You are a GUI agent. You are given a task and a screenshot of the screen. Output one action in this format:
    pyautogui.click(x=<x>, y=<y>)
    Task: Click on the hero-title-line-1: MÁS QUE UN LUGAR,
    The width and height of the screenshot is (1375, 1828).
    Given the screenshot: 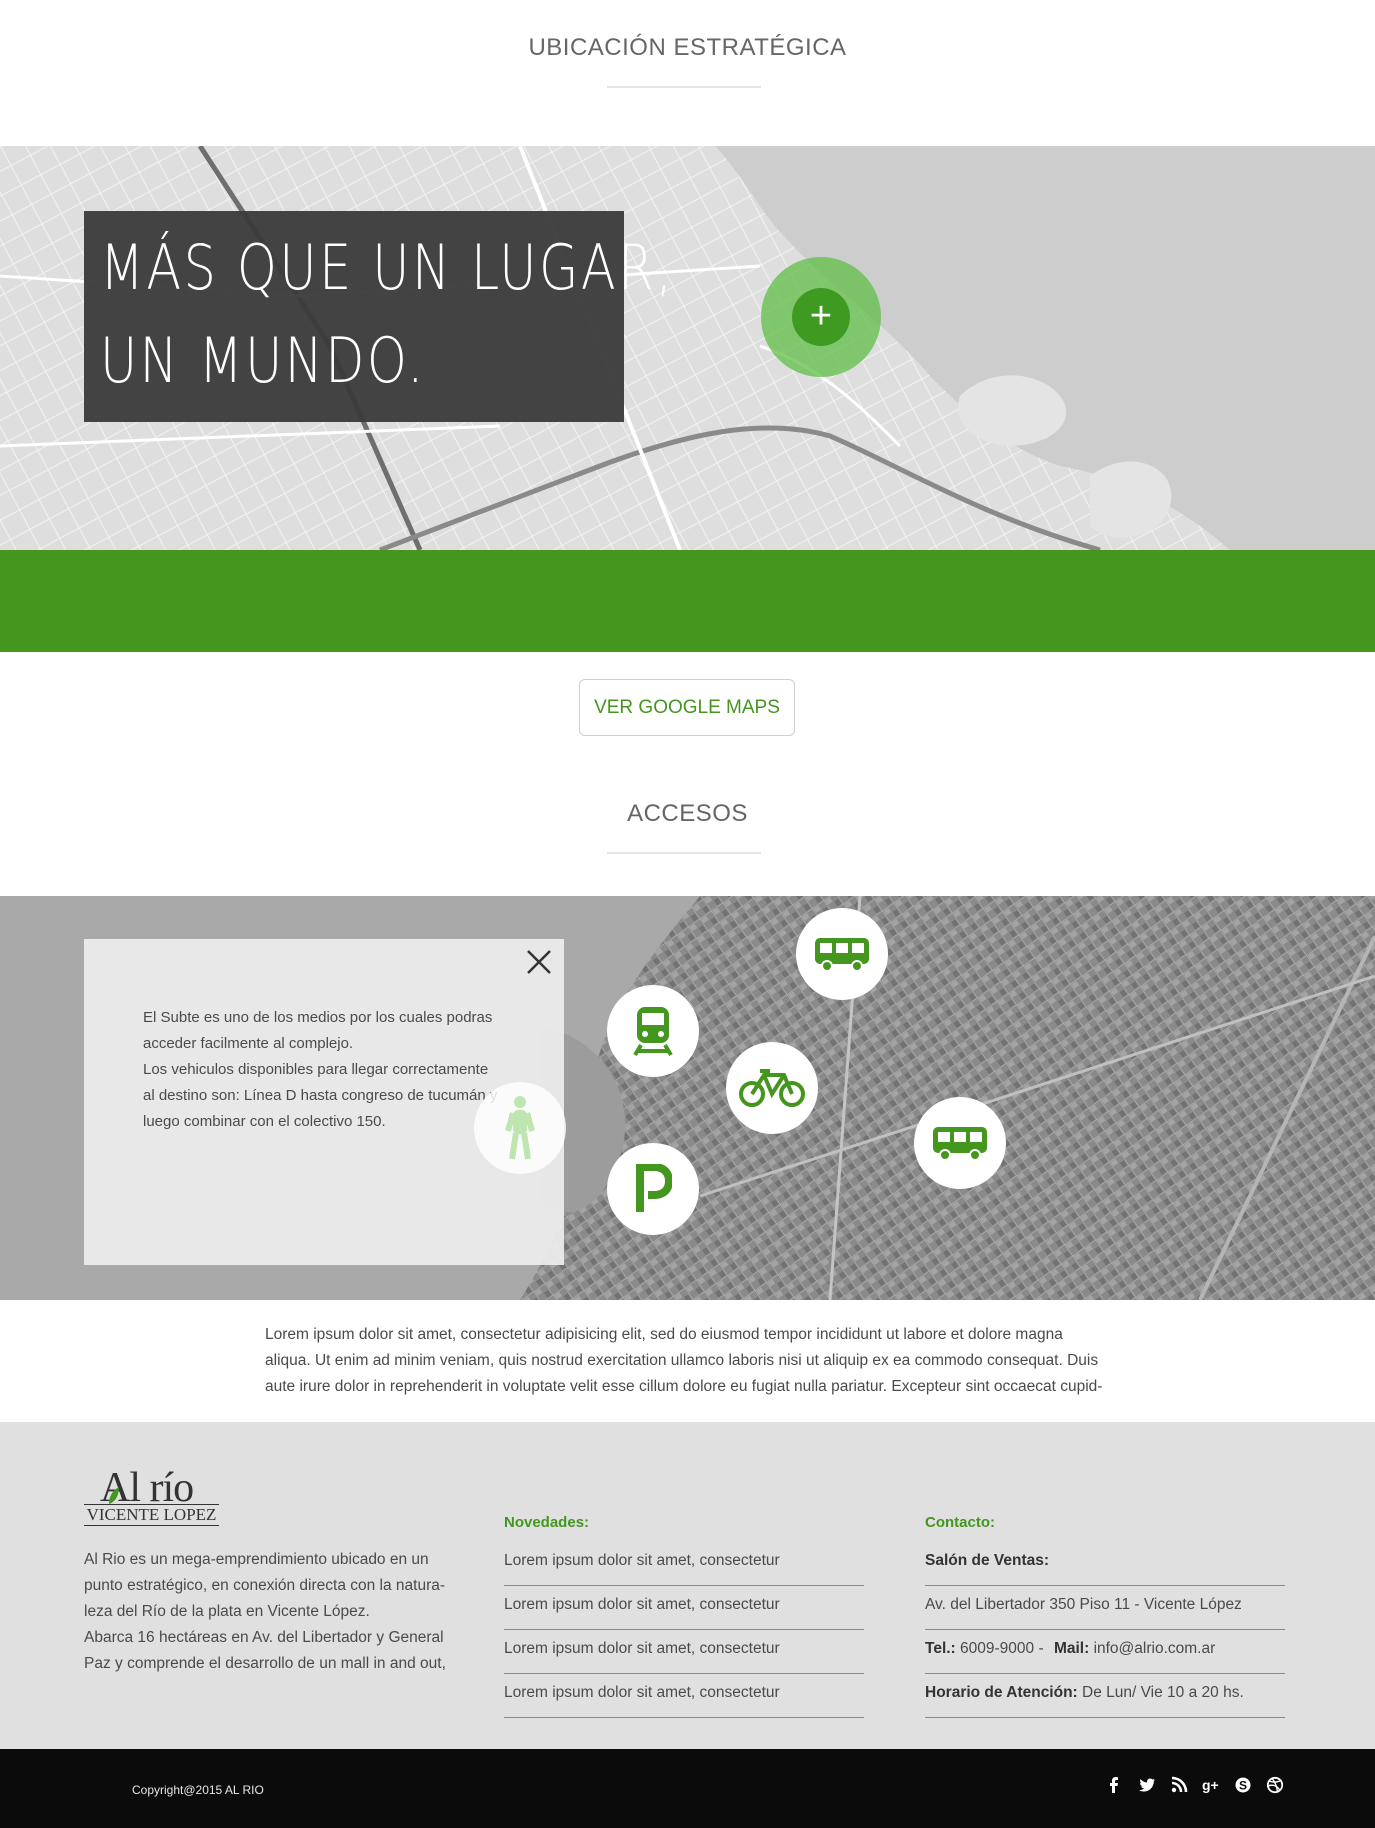 What is the action you would take?
    pyautogui.click(x=387, y=267)
    